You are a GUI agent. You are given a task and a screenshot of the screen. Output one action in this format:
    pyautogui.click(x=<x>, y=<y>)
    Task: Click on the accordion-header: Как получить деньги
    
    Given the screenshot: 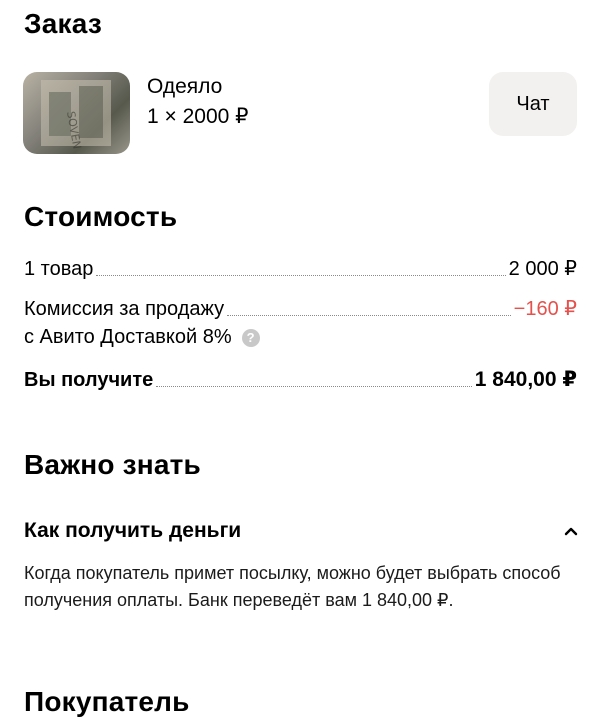 What is the action you would take?
    pyautogui.click(x=132, y=531)
    